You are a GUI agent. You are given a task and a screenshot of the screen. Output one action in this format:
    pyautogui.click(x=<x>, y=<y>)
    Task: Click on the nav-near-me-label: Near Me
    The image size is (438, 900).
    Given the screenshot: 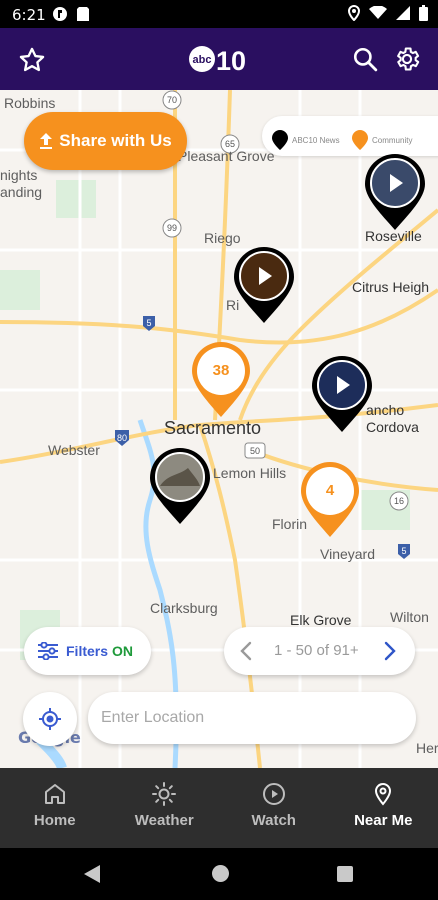 What is the action you would take?
    pyautogui.click(x=383, y=820)
    